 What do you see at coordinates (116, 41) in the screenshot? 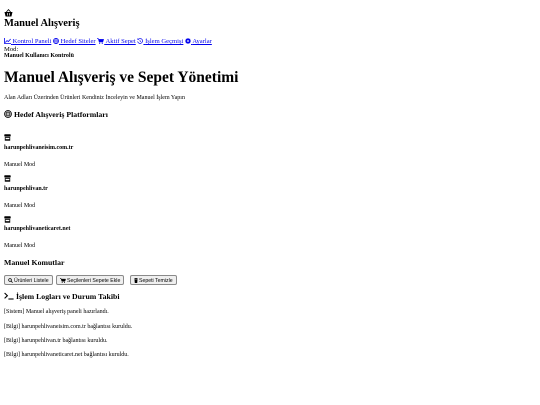
I see `nav-item-aktif-sepet: Aktif Sepet` at bounding box center [116, 41].